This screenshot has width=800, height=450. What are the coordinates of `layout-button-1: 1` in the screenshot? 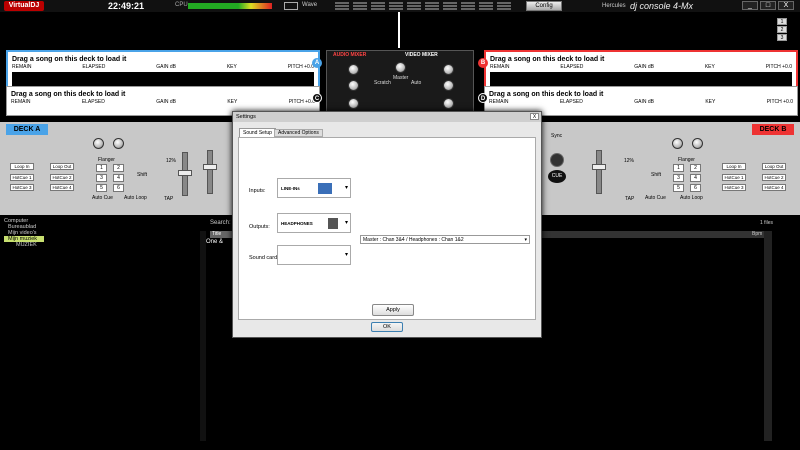 It's located at (782, 21).